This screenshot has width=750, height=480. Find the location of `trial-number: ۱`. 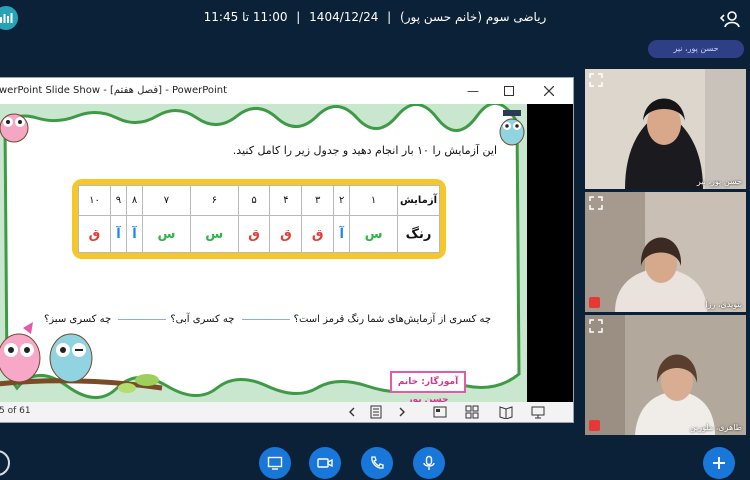

trial-number: ۱ is located at coordinates (373, 200).